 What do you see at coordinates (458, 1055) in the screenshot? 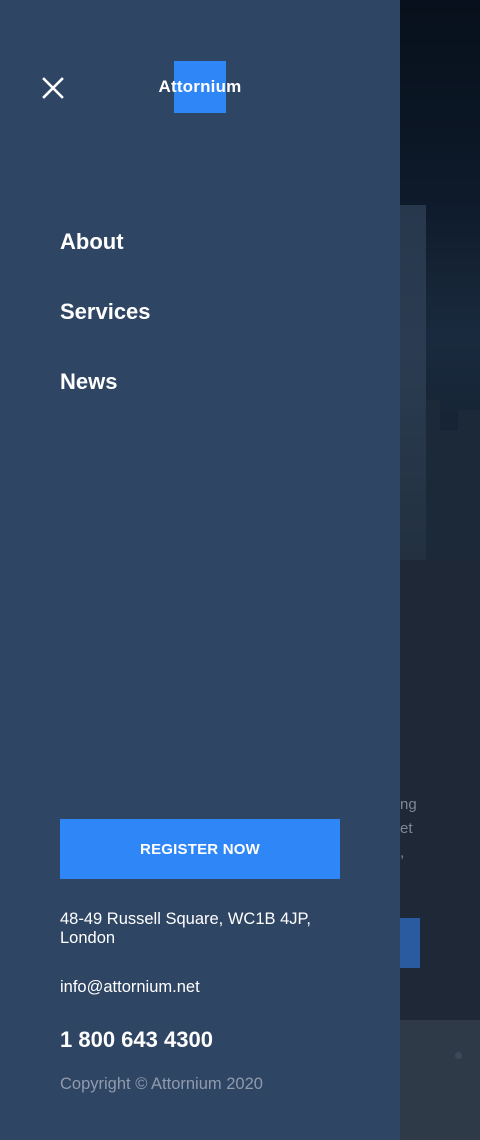
I see `footer-dot` at bounding box center [458, 1055].